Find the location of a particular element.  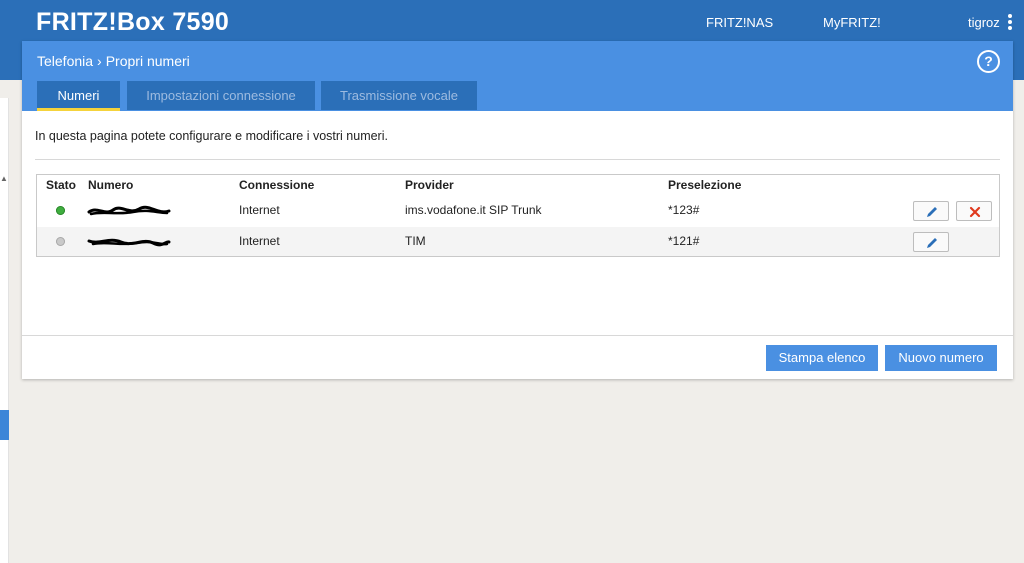

status-online-icon is located at coordinates (60, 210).